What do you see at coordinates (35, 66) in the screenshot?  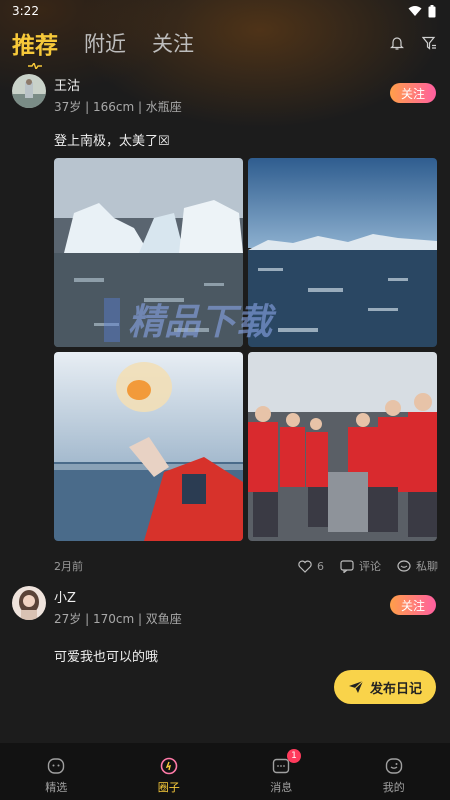 I see `tab-active-indicator` at bounding box center [35, 66].